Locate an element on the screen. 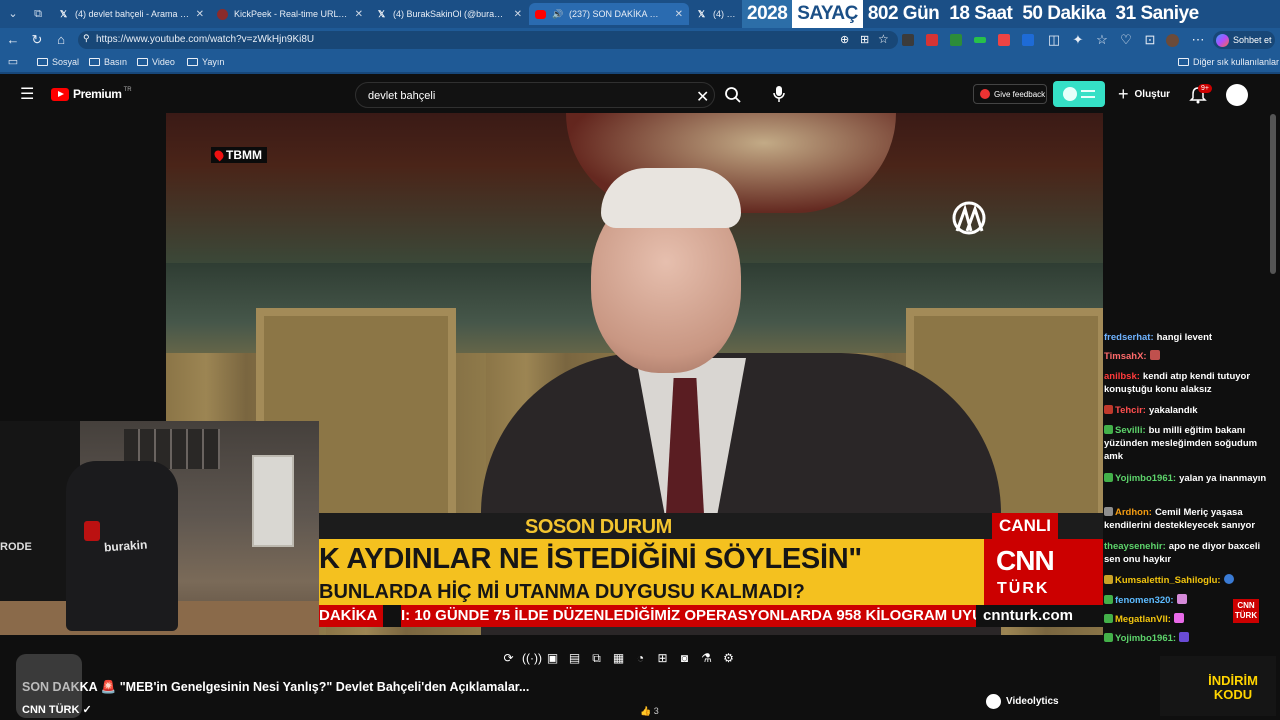  extension-toggle-button is located at coordinates (1079, 94).